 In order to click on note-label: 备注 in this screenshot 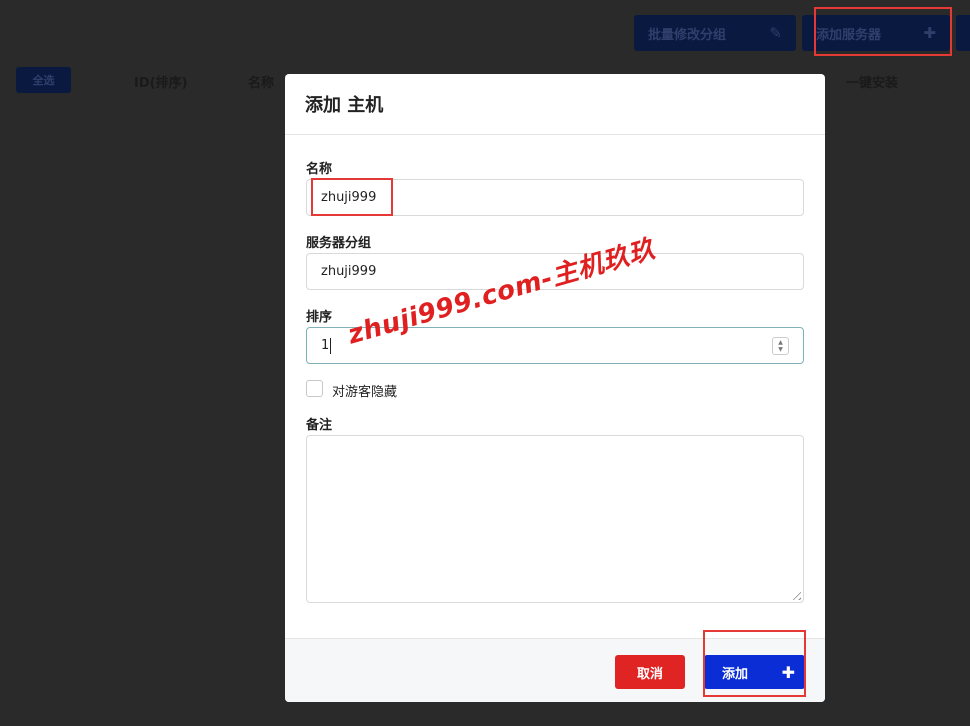, I will do `click(319, 425)`.